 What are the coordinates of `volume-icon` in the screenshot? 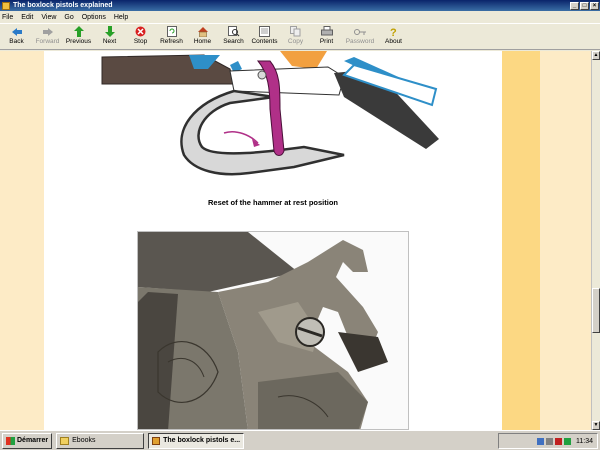 It's located at (549, 441).